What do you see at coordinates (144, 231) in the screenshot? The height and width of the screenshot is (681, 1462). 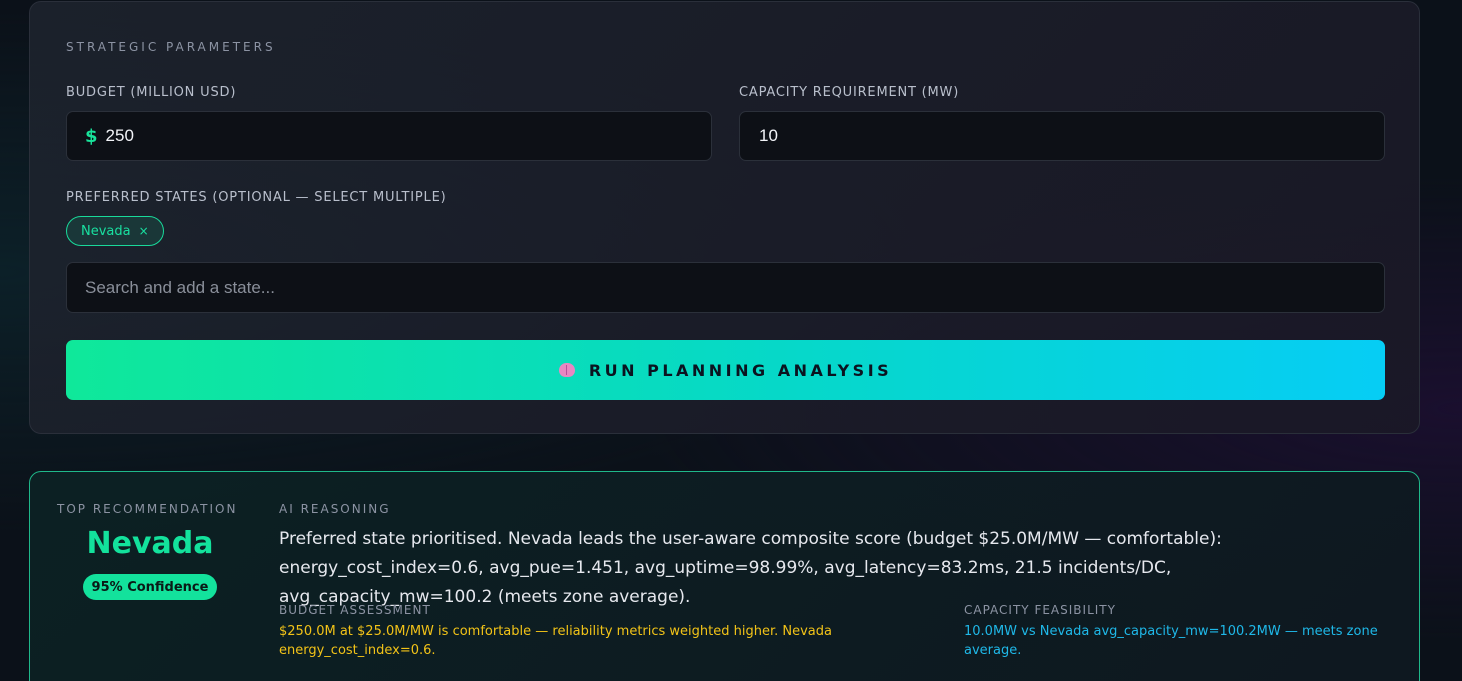 I see `remove-chip-icon: ×` at bounding box center [144, 231].